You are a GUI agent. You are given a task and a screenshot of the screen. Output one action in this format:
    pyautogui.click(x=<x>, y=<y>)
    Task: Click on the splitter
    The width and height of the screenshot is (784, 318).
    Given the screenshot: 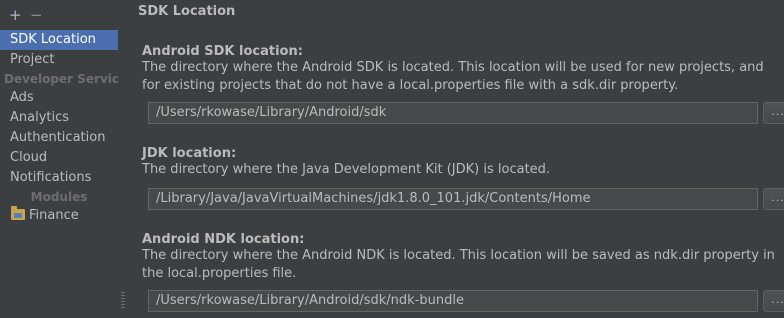 What is the action you would take?
    pyautogui.click(x=123, y=159)
    